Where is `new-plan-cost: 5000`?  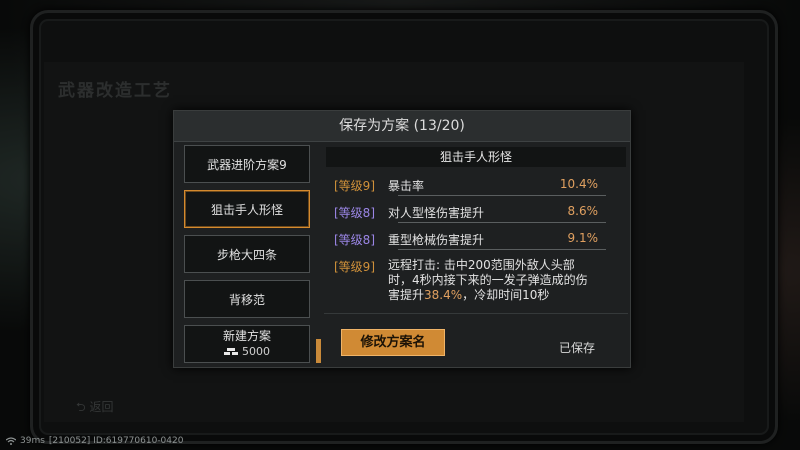
new-plan-cost: 5000 is located at coordinates (247, 352).